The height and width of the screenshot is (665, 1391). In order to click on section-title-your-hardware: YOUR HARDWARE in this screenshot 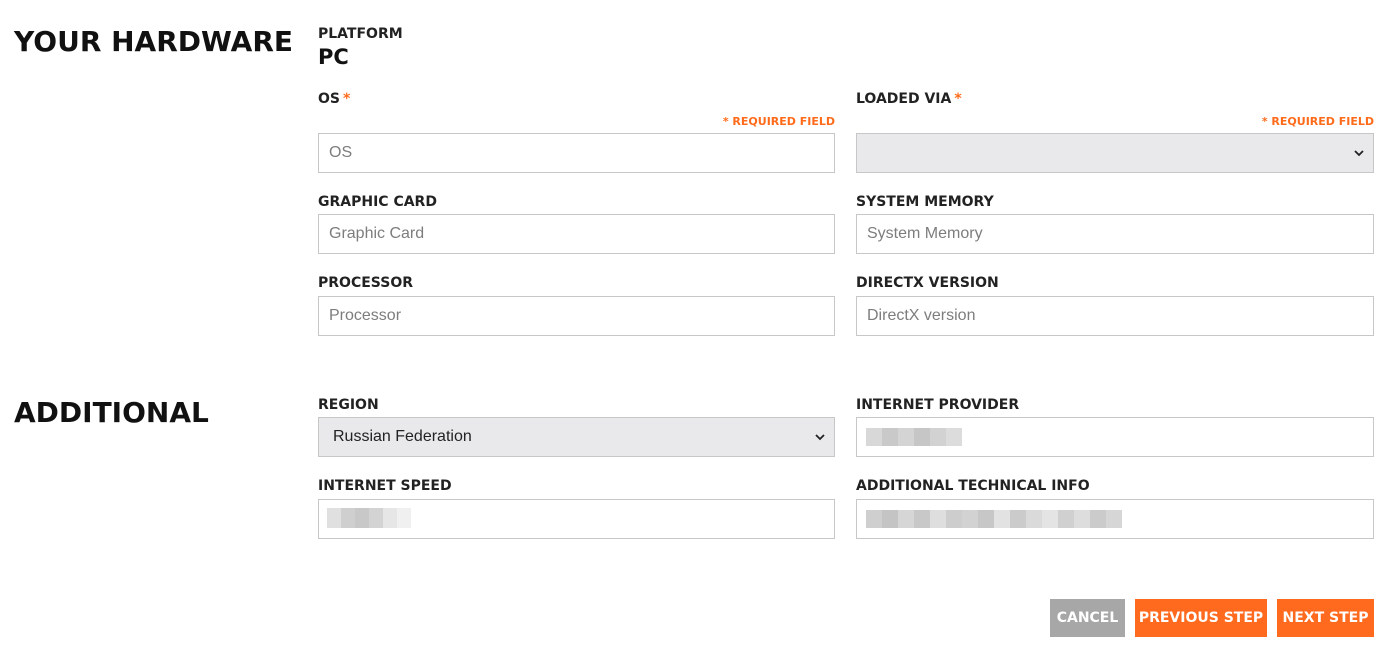, I will do `click(154, 41)`.